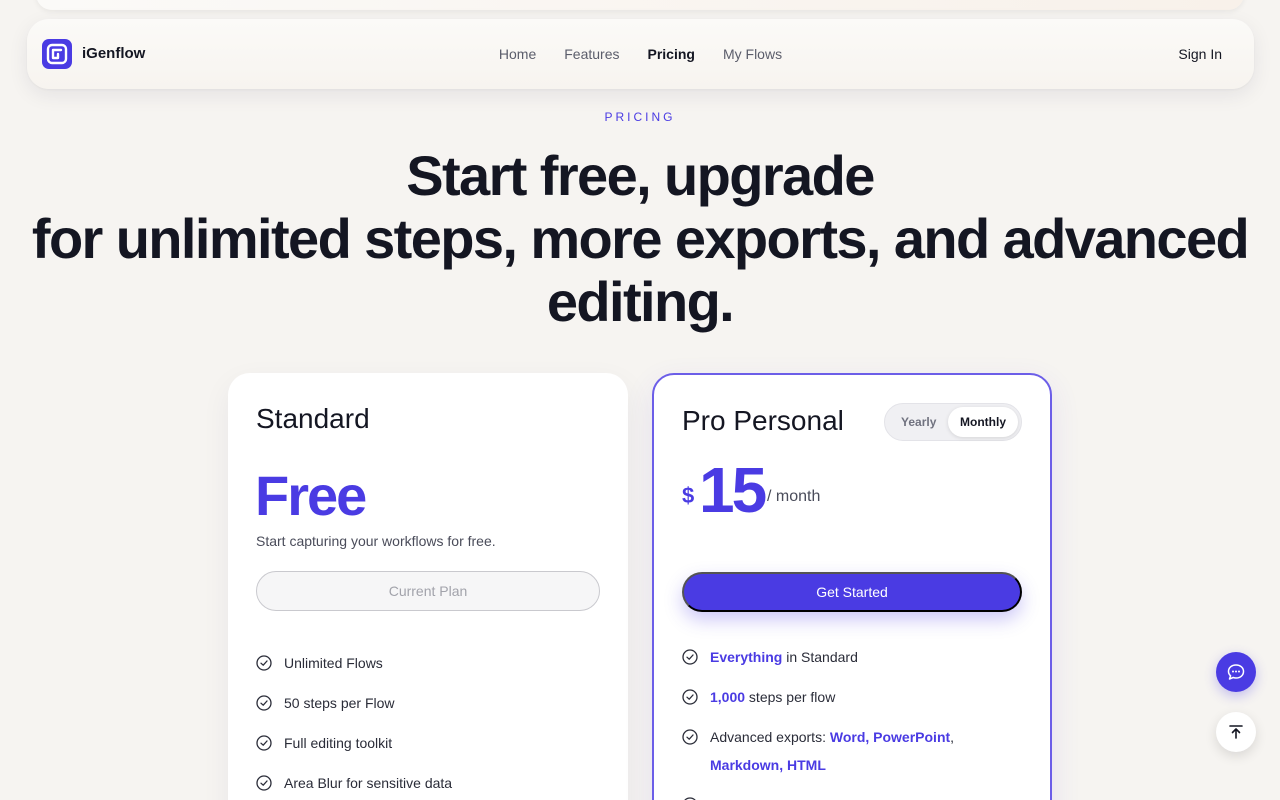 The image size is (1280, 800). What do you see at coordinates (728, 697) in the screenshot?
I see `feature-highlight: 1,000` at bounding box center [728, 697].